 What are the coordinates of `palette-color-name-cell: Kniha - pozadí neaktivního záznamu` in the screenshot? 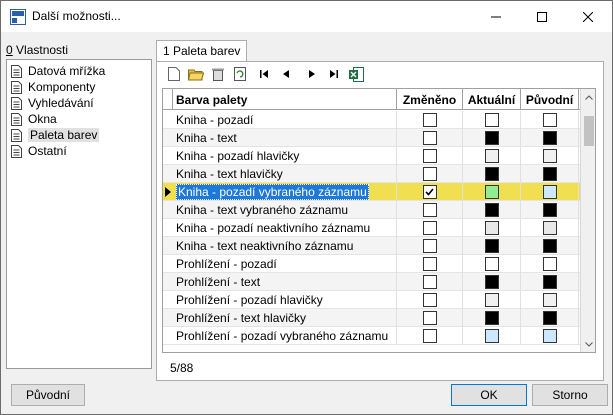 It's located at (285, 228).